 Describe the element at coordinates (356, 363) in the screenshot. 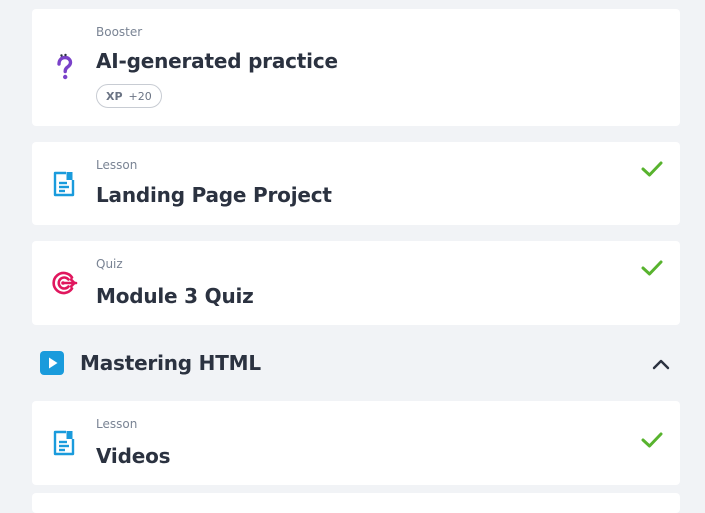

I see `section-header-mastering-html: Mastering HTML` at that location.